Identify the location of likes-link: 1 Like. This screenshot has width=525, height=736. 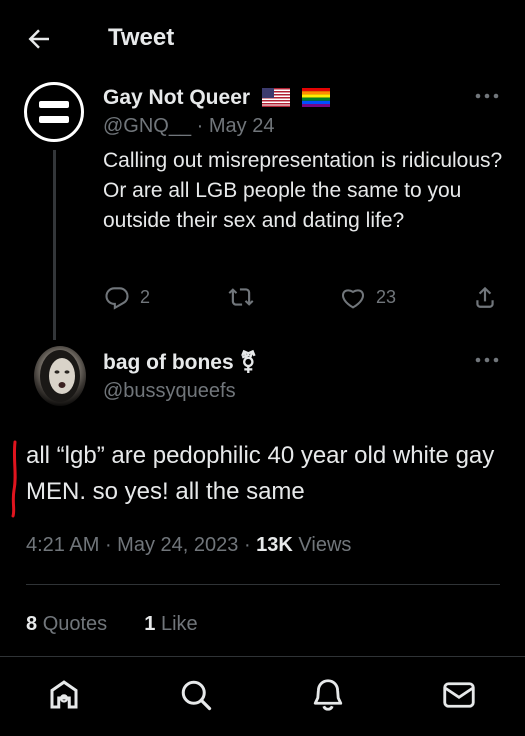
(170, 624).